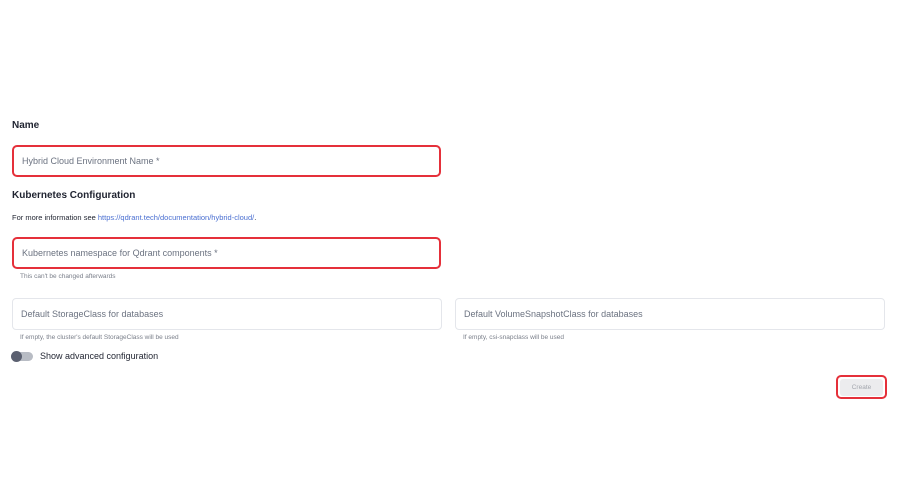 The height and width of the screenshot is (500, 900). What do you see at coordinates (230, 253) in the screenshot?
I see `namespace-input` at bounding box center [230, 253].